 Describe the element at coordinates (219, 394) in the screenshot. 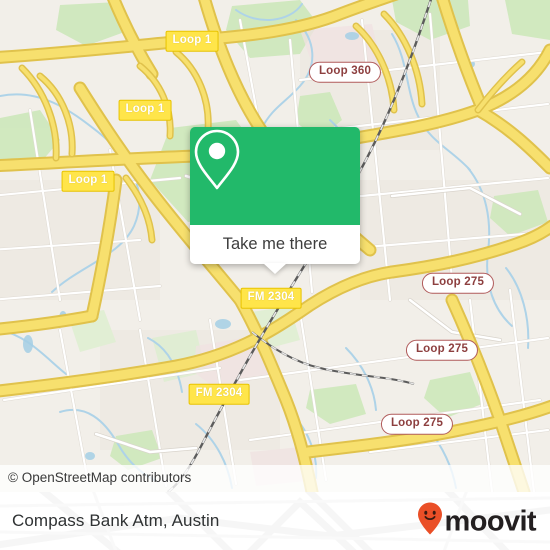

I see `road-label-fm-2304-b: FM 2304` at that location.